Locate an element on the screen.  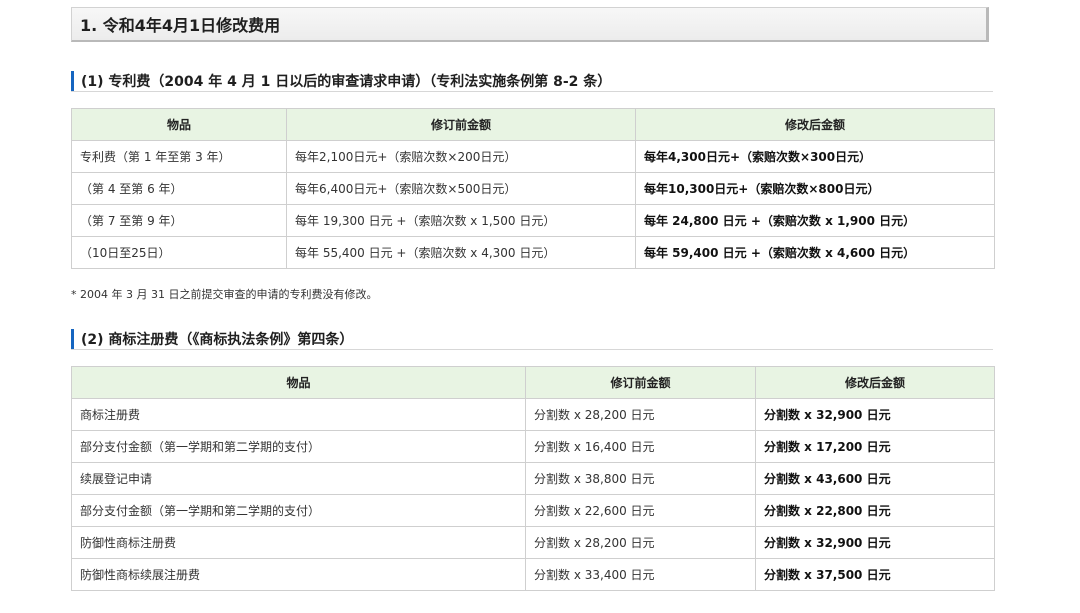
page-title: 1. 令和4年4月1日修改费用 is located at coordinates (530, 24).